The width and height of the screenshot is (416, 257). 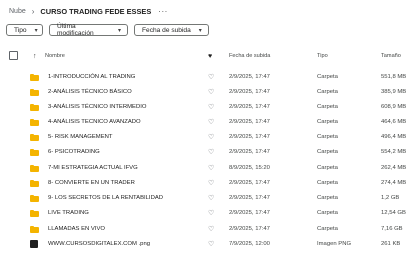 I want to click on filter-upload-date-label: Fecha de subida, so click(x=166, y=30).